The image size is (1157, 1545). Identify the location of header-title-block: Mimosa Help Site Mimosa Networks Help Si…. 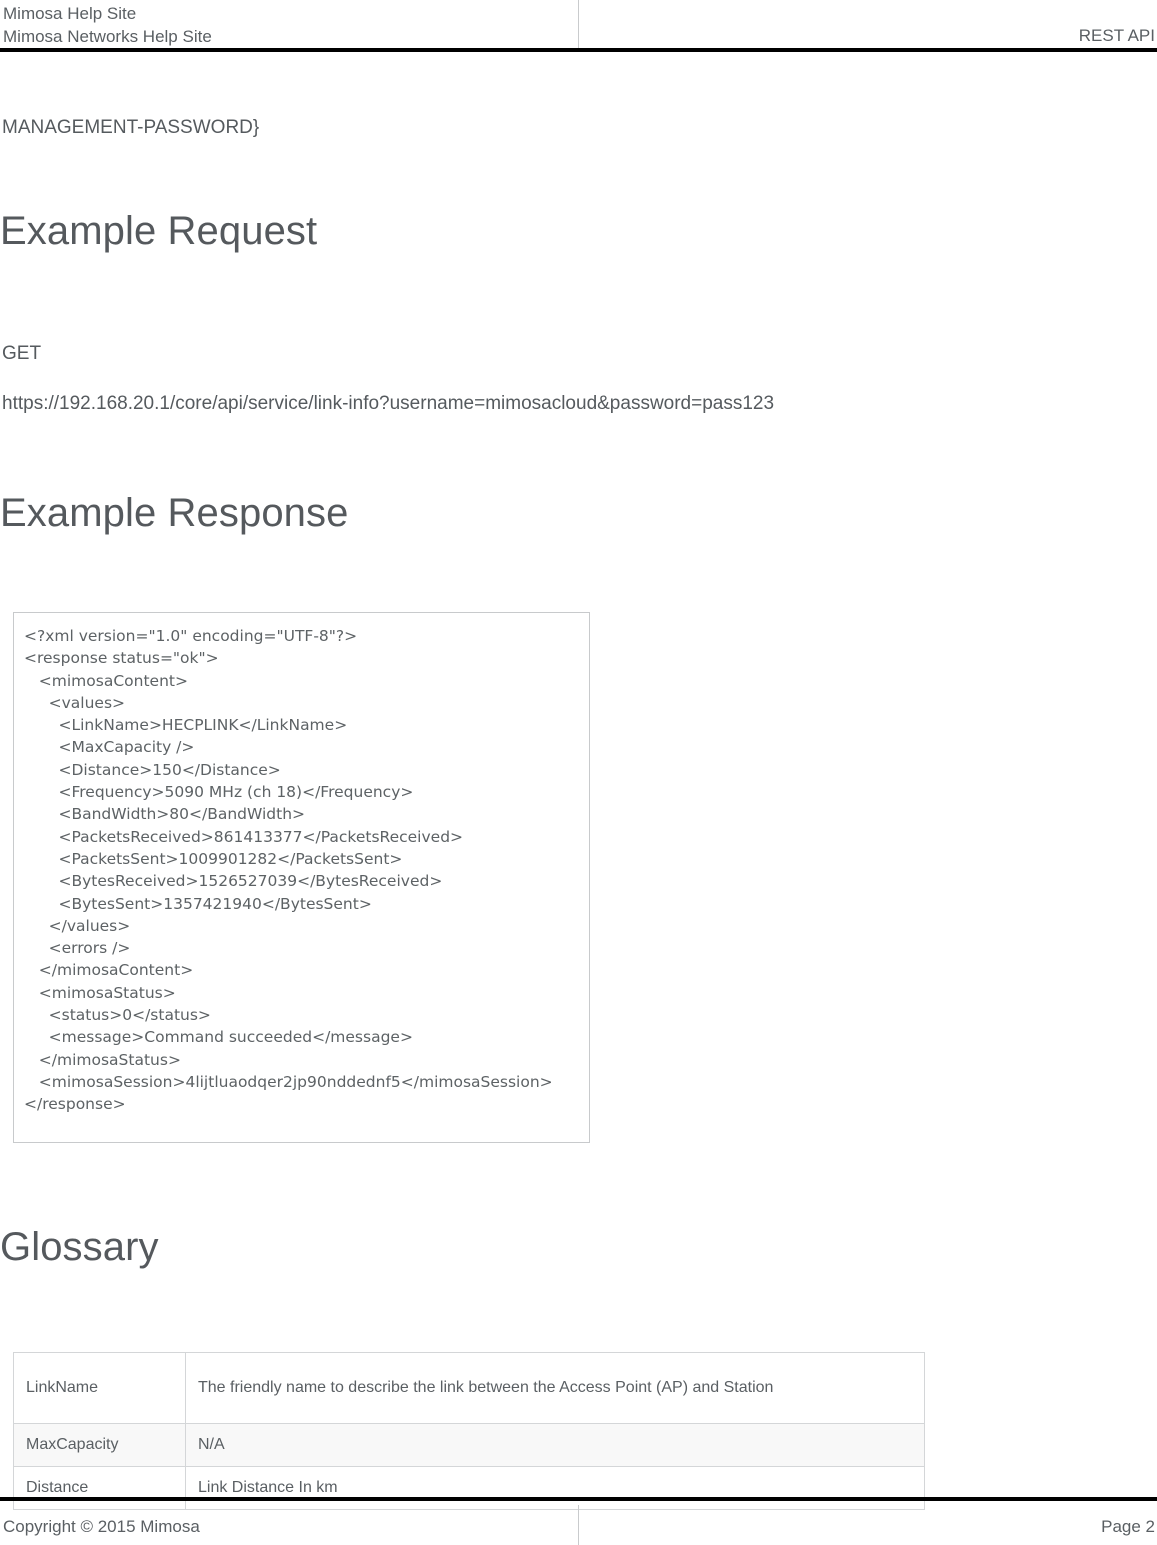
(283, 25).